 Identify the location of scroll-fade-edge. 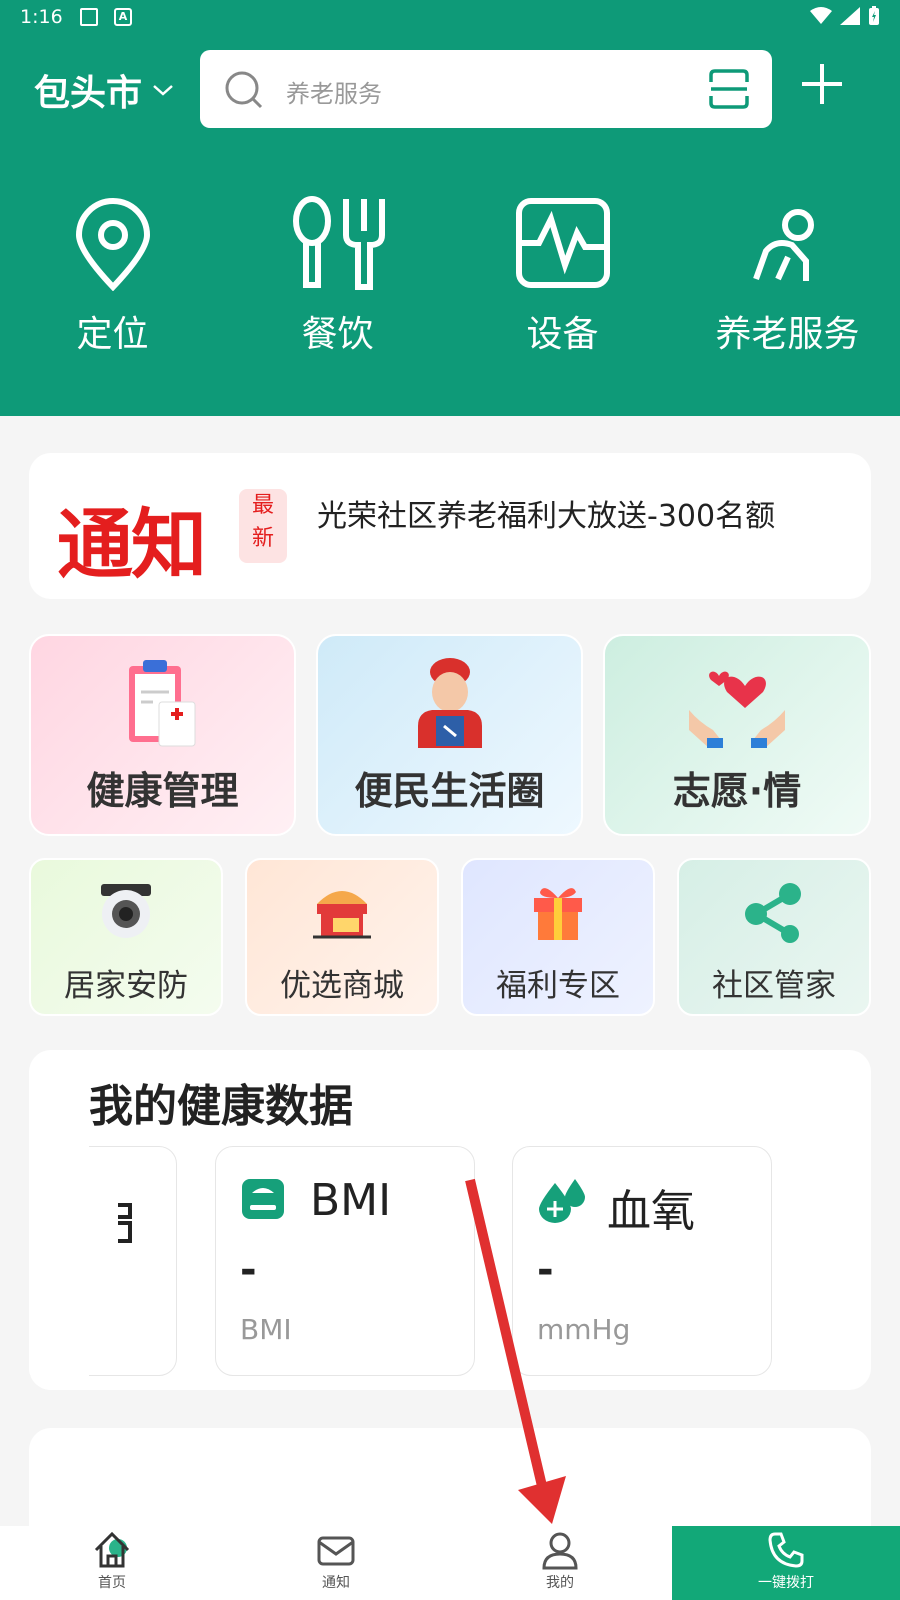
(59, 1265).